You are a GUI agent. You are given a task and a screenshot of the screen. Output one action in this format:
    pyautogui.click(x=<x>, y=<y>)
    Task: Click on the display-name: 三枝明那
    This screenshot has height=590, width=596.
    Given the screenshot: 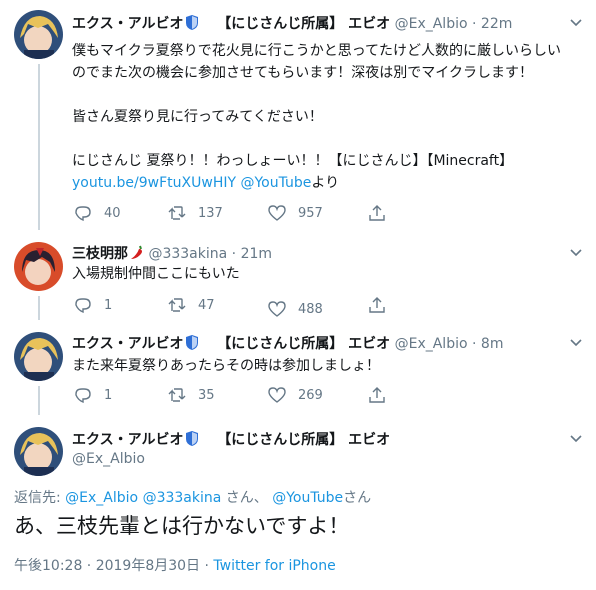 What is the action you would take?
    pyautogui.click(x=100, y=254)
    